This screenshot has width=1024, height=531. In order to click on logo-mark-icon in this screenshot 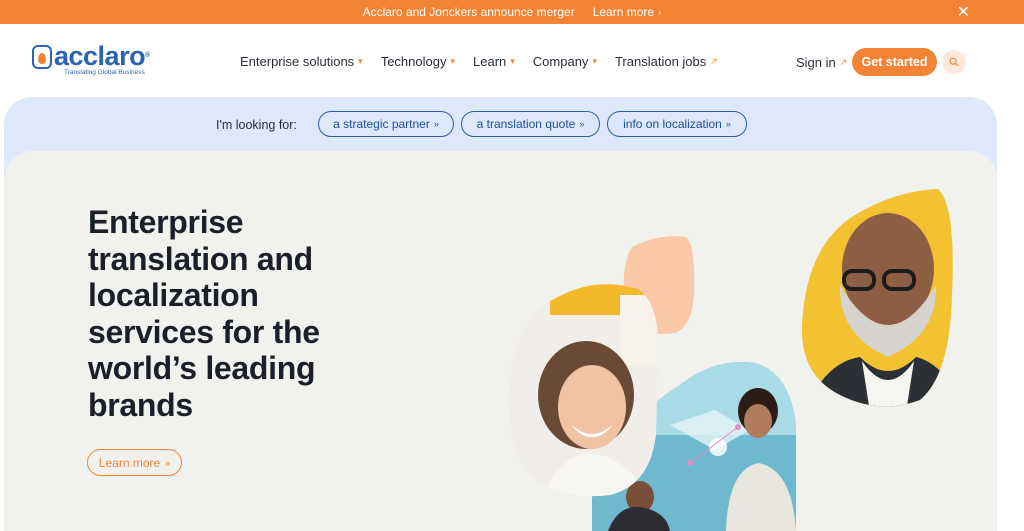, I will do `click(42, 57)`.